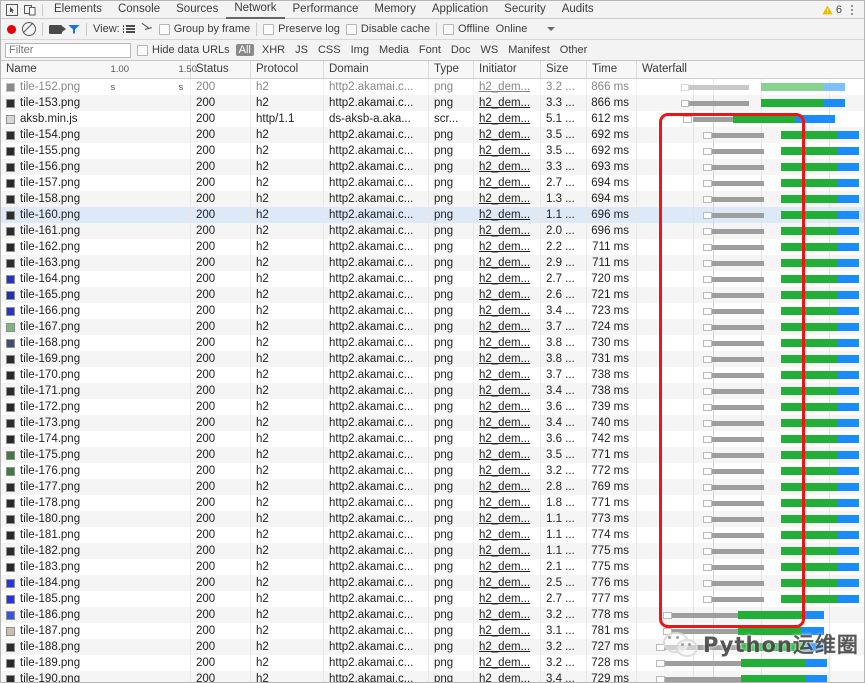 This screenshot has height=683, width=865. Describe the element at coordinates (507, 69) in the screenshot. I see `column-header-initiator: Initiator` at that location.